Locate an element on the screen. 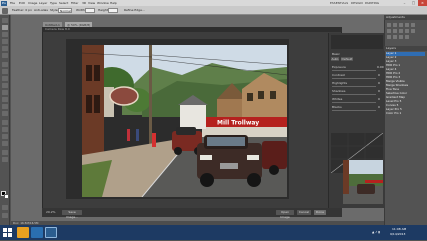 This screenshot has width=427, height=241. cancel-button: Cancel is located at coordinates (304, 212).